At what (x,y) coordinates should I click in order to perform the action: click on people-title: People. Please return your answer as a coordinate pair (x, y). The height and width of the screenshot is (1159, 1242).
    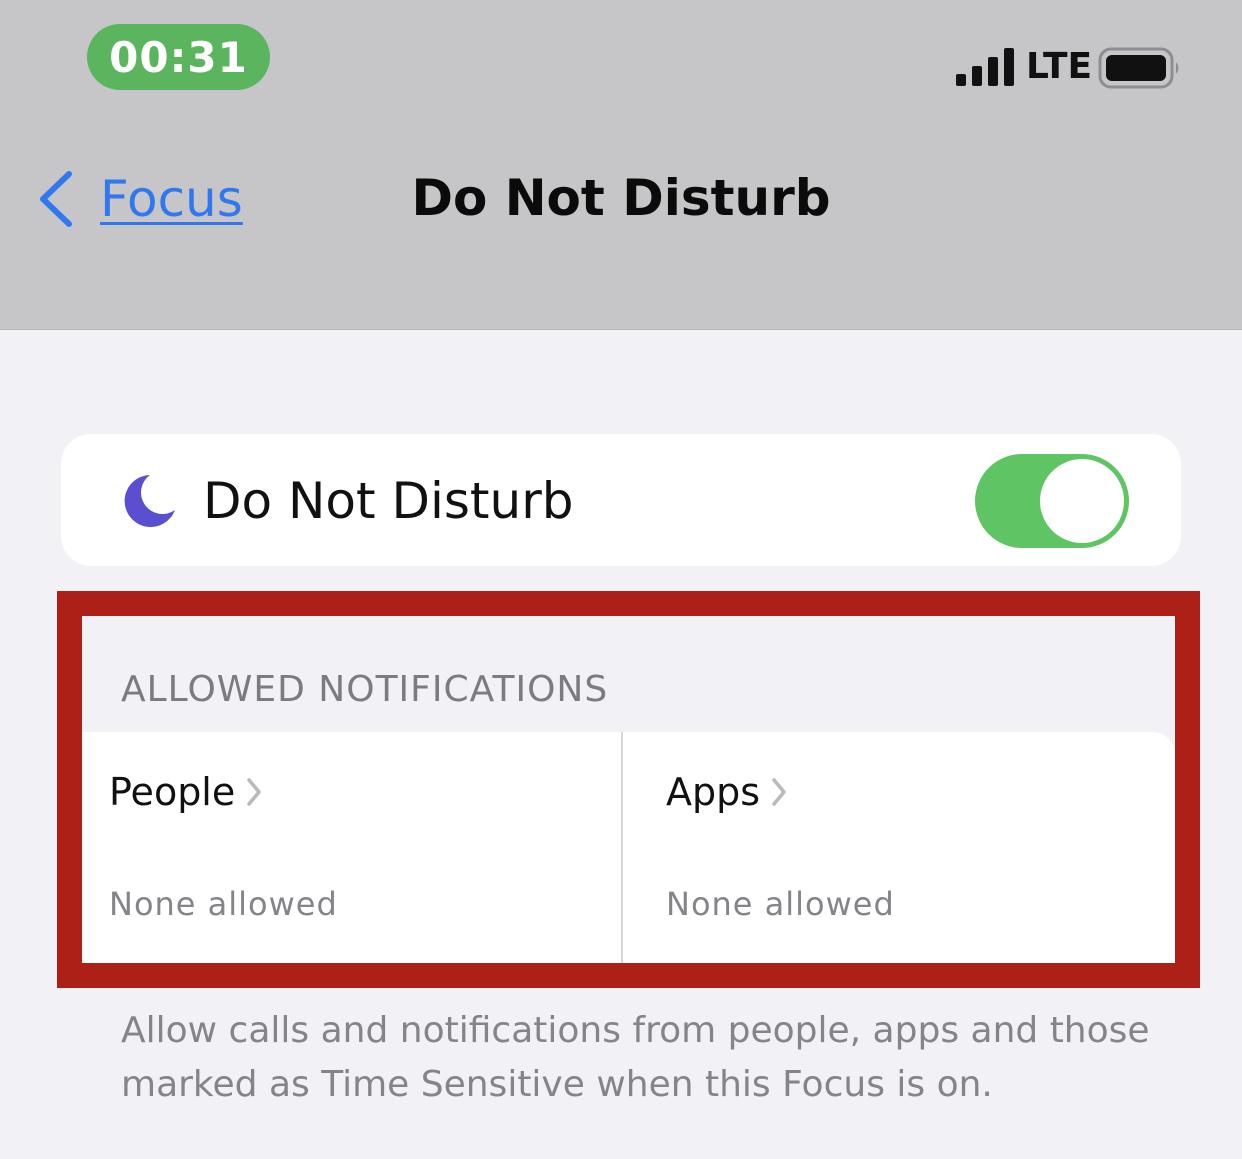
    Looking at the image, I should click on (172, 792).